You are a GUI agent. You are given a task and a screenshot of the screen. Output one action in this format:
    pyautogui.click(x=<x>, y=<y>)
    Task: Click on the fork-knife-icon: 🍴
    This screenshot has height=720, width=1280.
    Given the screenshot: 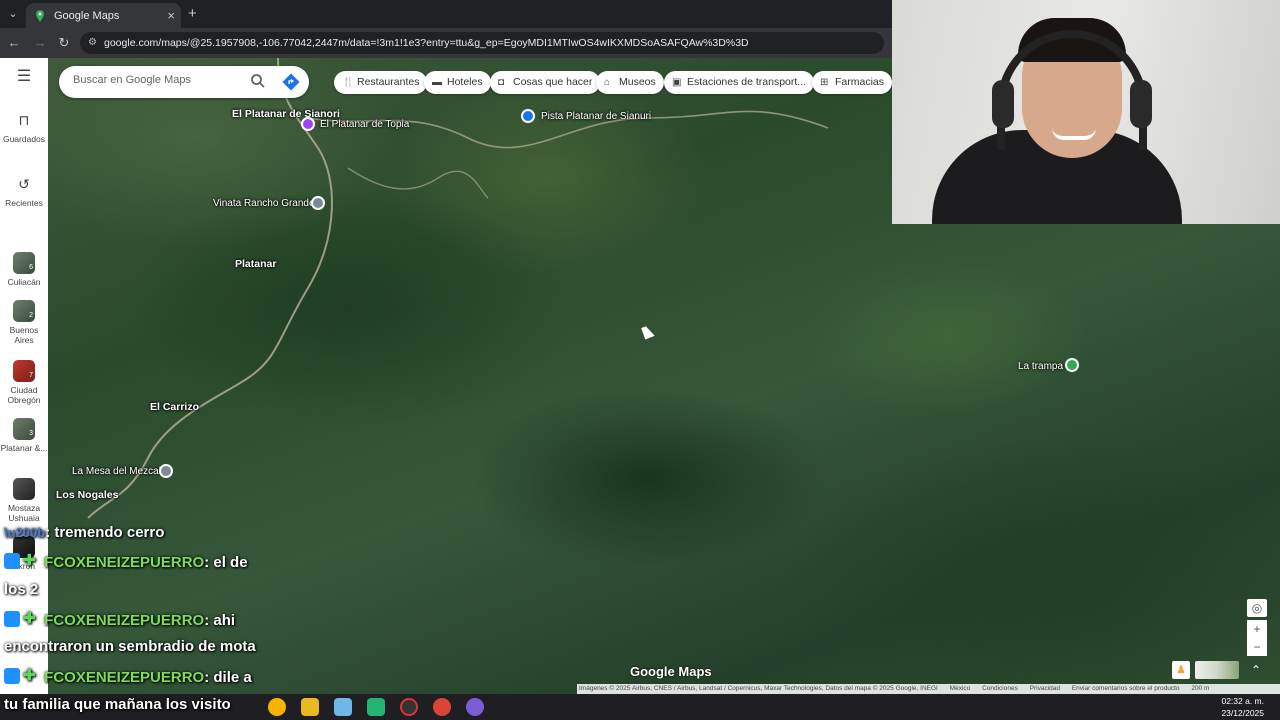 What is the action you would take?
    pyautogui.click(x=348, y=82)
    